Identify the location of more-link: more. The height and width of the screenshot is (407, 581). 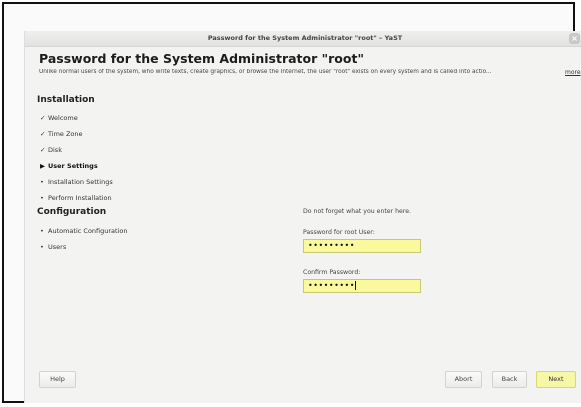
(573, 72).